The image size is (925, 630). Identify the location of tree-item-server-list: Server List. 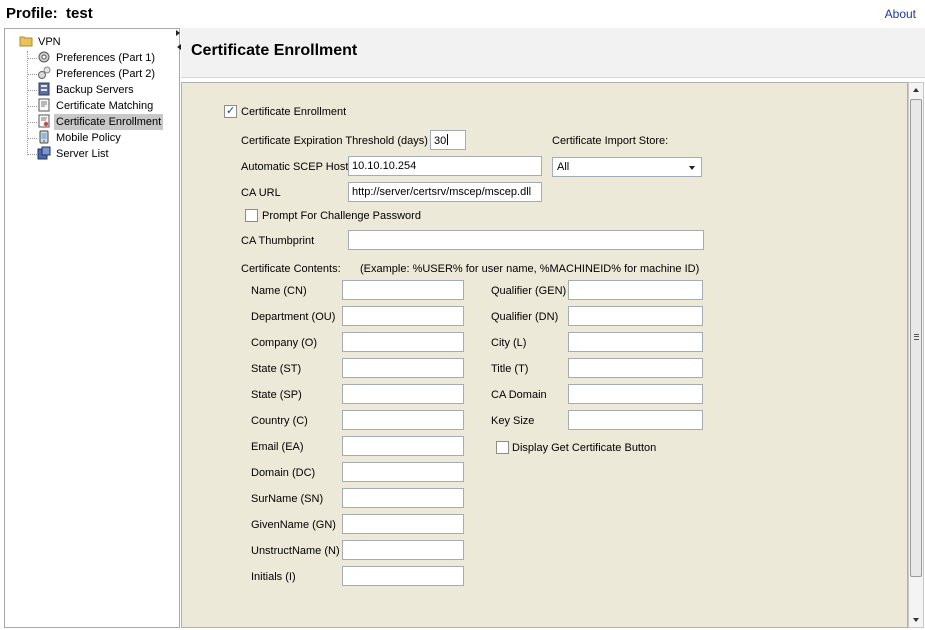
(74, 154).